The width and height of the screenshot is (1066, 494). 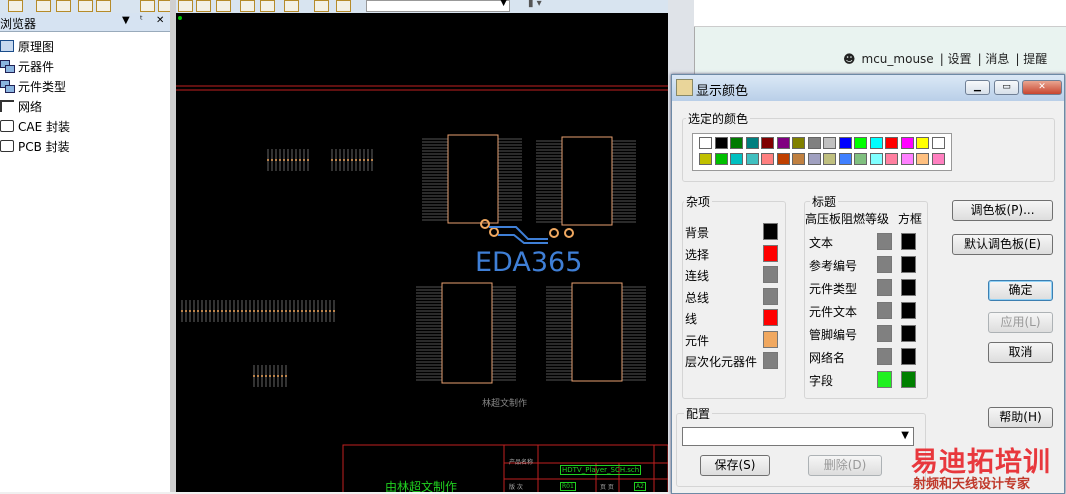 What do you see at coordinates (798, 436) in the screenshot?
I see `config-select: ▼` at bounding box center [798, 436].